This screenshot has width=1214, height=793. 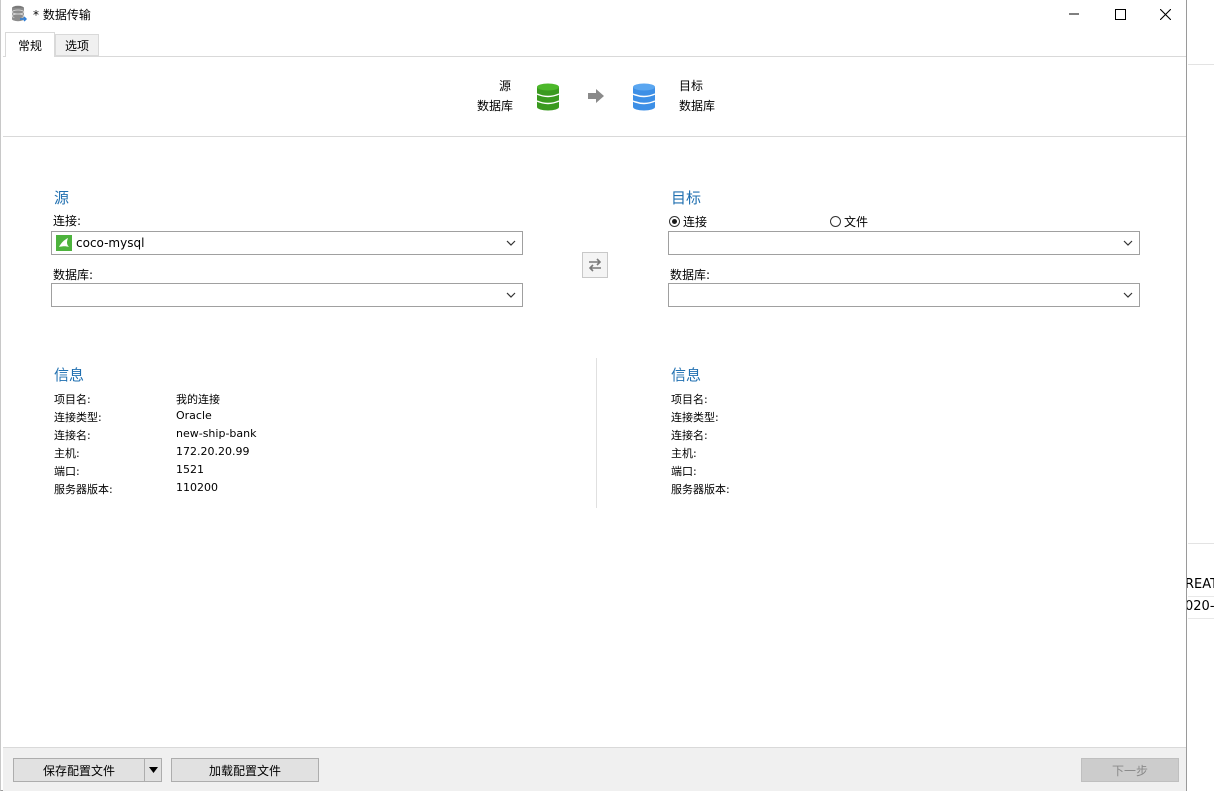 What do you see at coordinates (1130, 770) in the screenshot?
I see `next-button: 下一步` at bounding box center [1130, 770].